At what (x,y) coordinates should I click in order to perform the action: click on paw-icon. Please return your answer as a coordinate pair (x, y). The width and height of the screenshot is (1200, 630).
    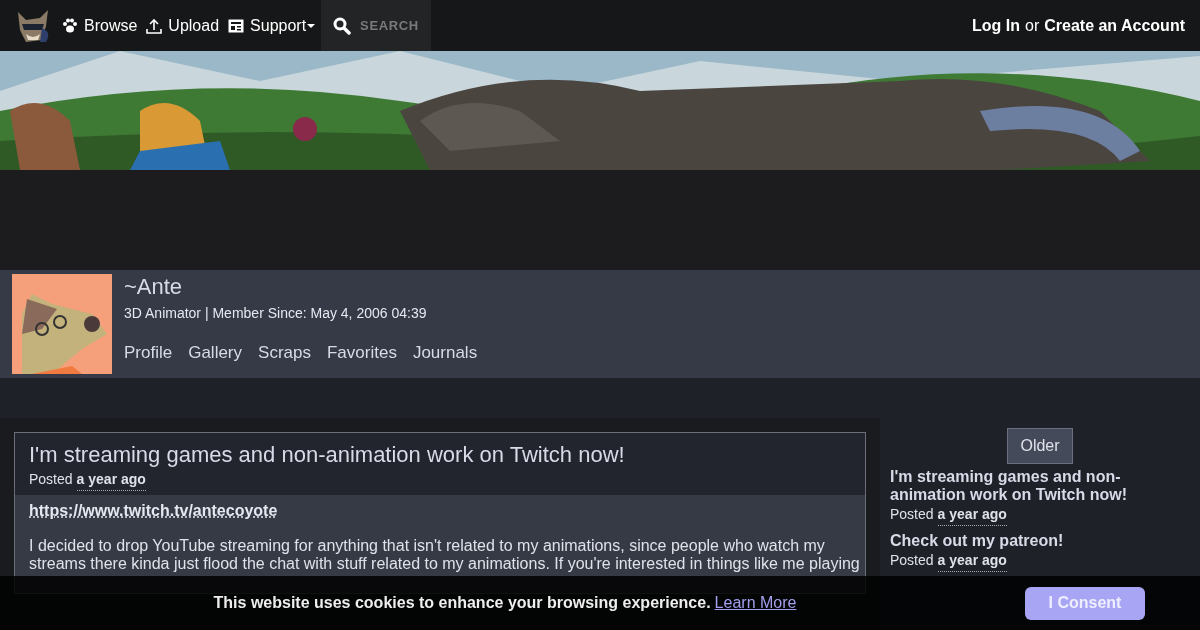
    Looking at the image, I should click on (70, 25).